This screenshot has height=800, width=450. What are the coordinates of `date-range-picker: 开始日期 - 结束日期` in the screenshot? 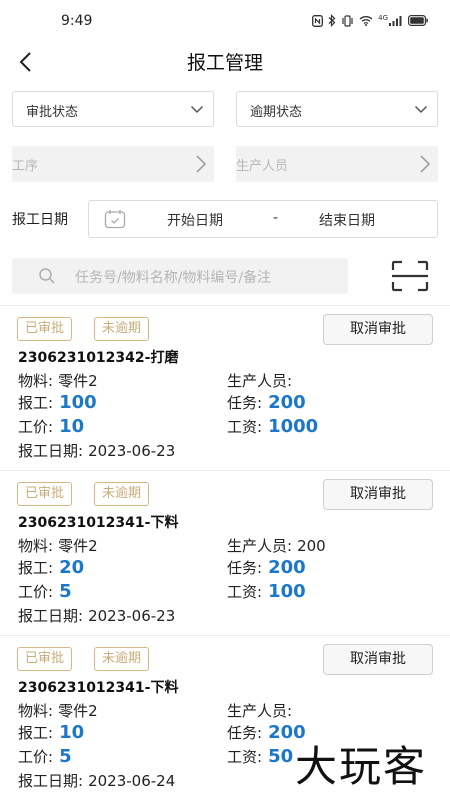 It's located at (263, 219).